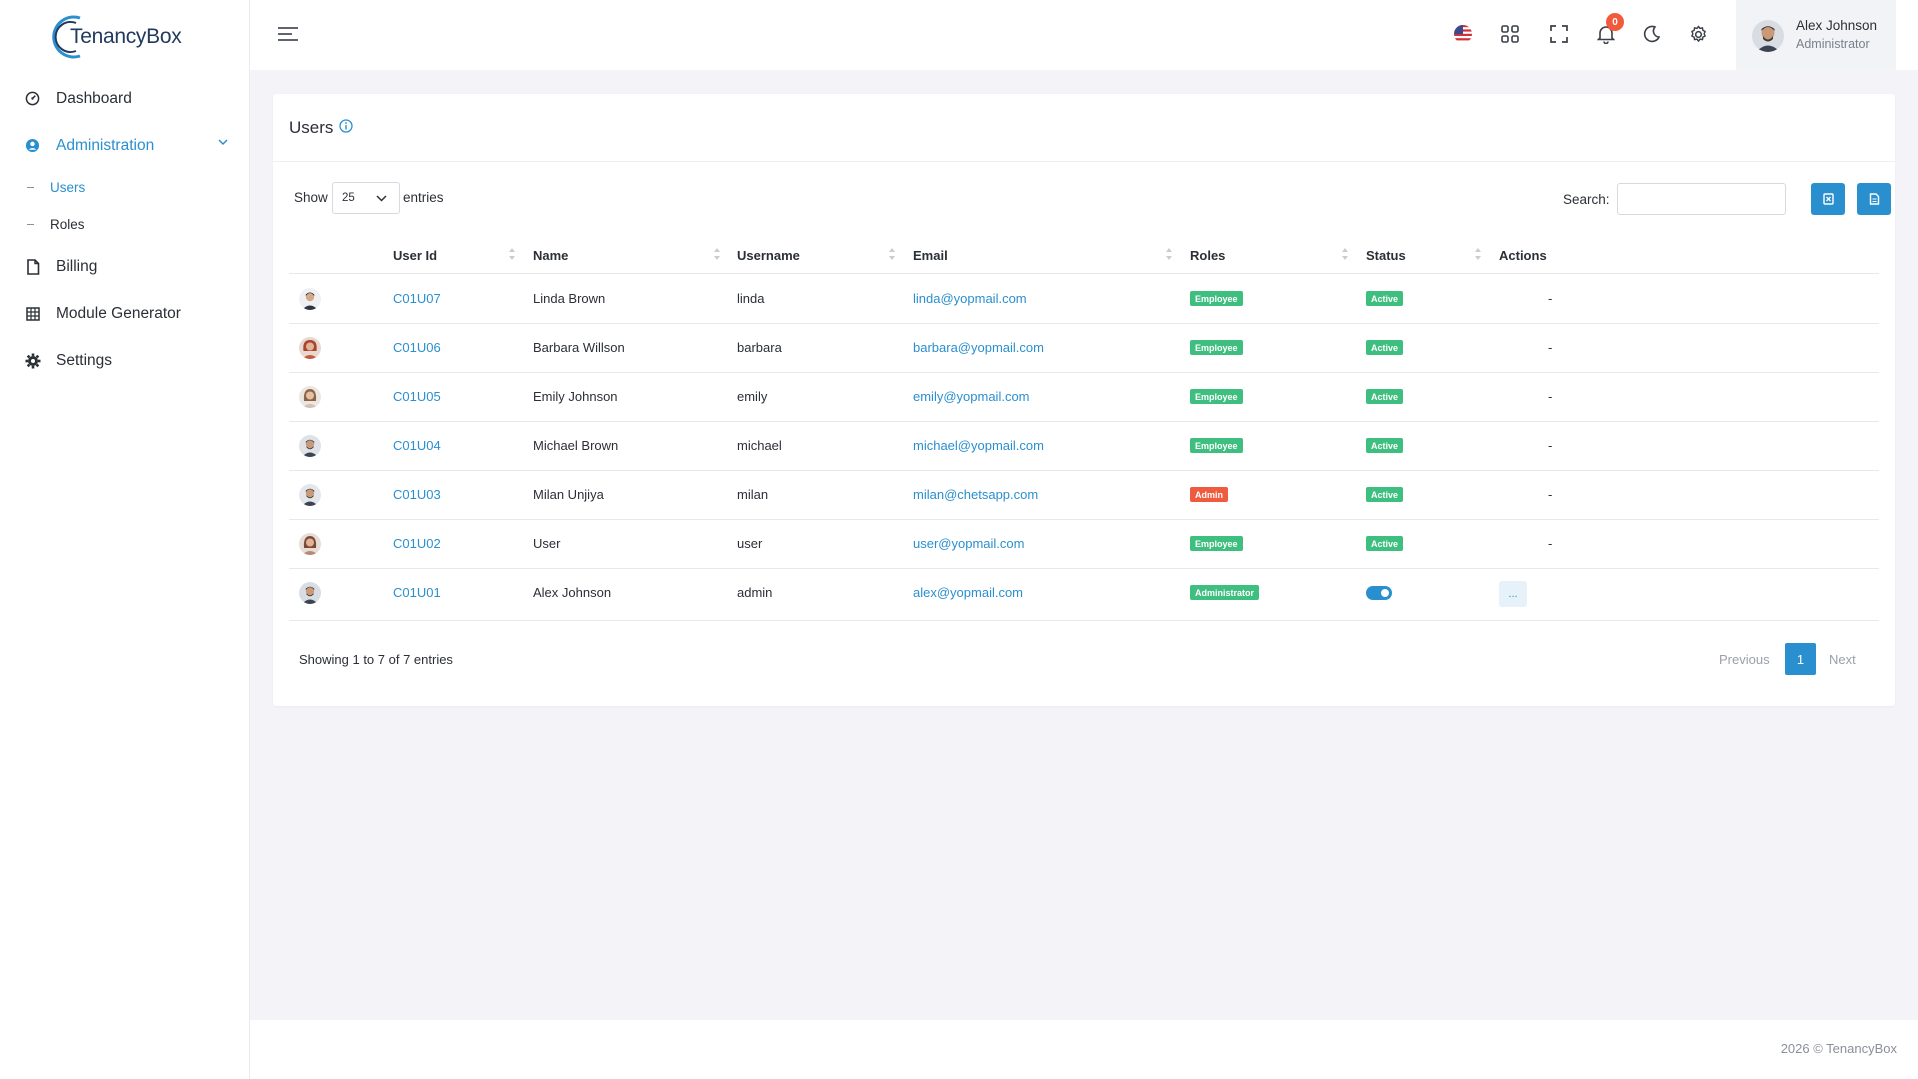  I want to click on sidebar-subitem-label: Roles, so click(67, 224).